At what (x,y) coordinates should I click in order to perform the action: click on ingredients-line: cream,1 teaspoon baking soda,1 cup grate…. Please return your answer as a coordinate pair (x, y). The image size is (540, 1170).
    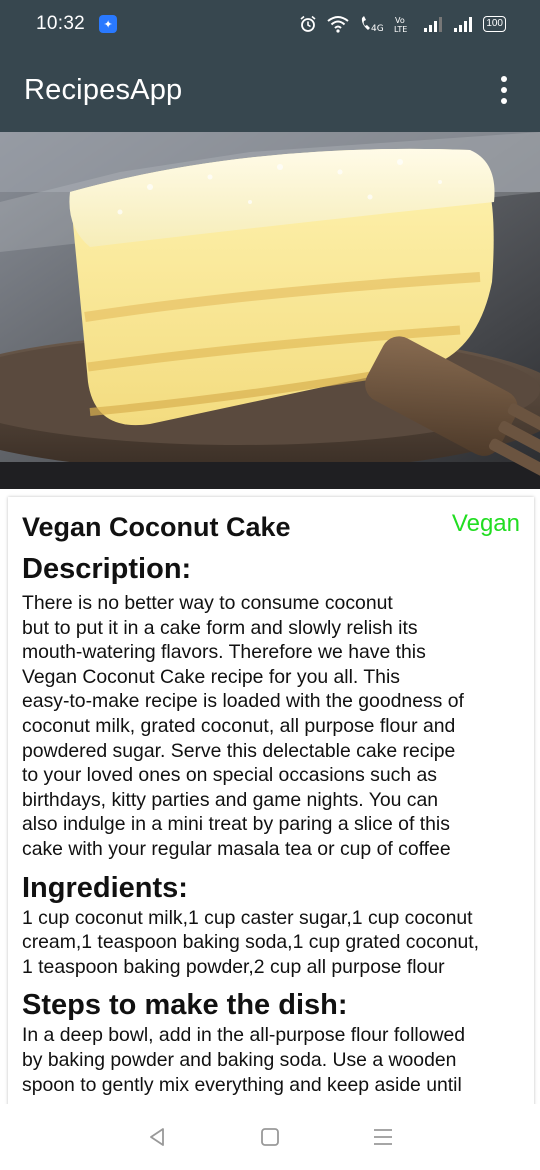
    Looking at the image, I should click on (251, 942).